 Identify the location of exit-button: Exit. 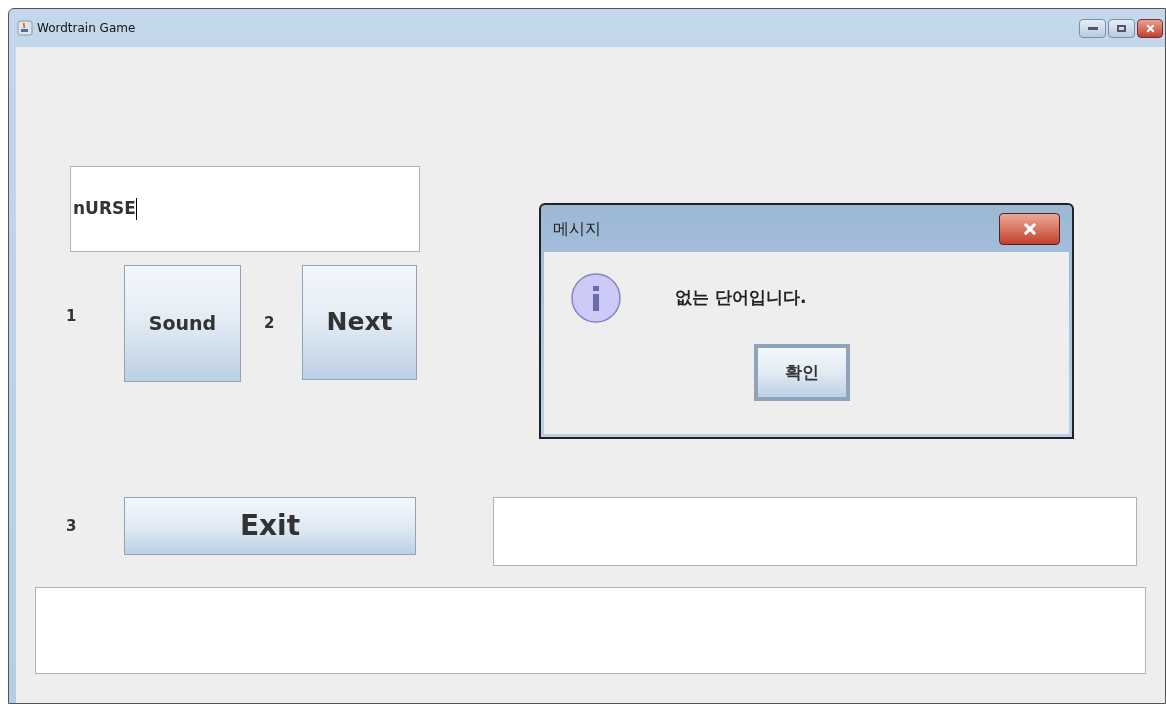
(270, 526).